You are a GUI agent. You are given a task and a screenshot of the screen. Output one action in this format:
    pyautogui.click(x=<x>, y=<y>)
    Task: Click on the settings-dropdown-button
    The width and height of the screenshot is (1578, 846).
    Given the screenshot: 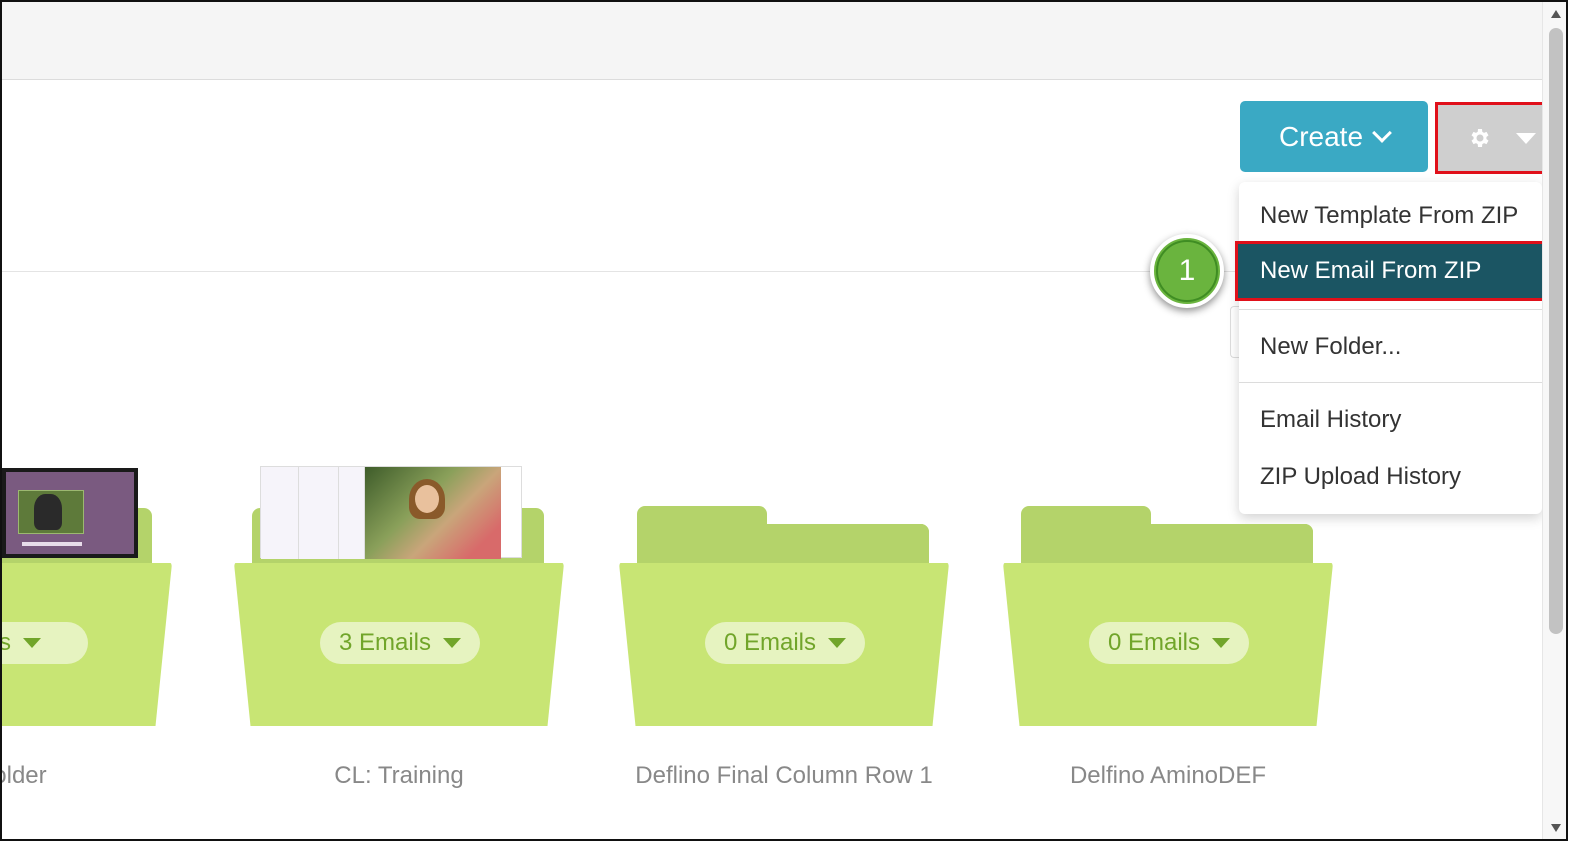 What is the action you would take?
    pyautogui.click(x=1490, y=138)
    